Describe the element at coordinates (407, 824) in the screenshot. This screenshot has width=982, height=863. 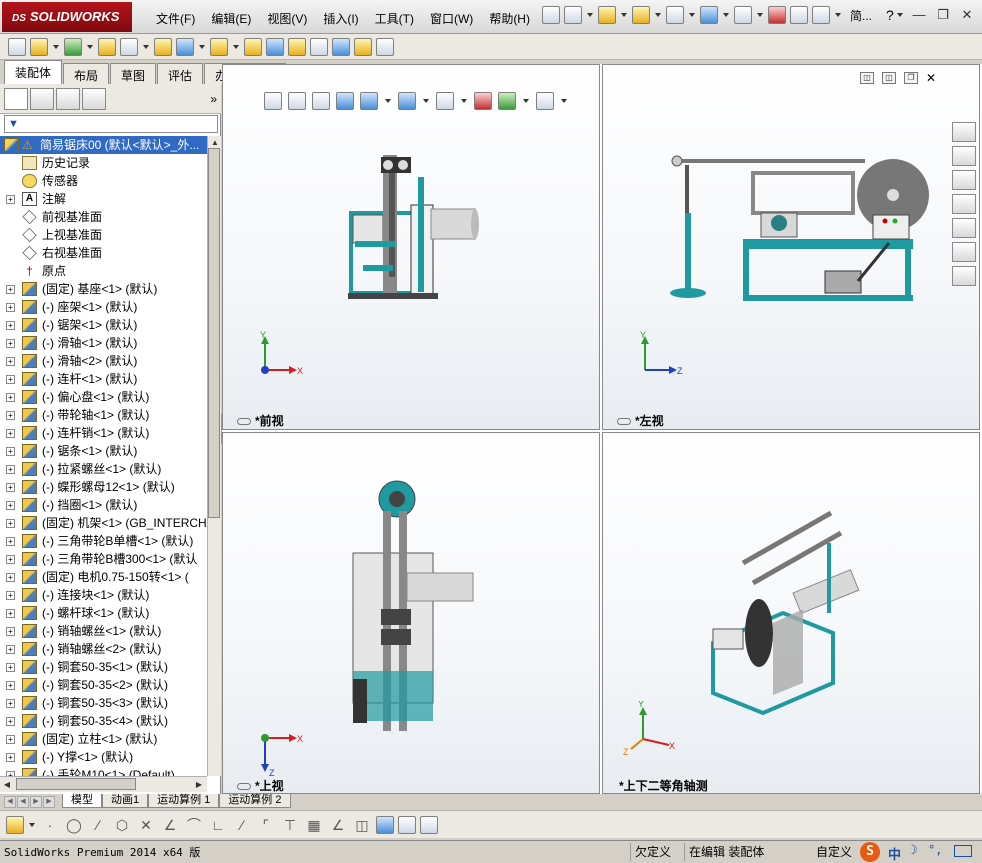
I see `view-sketch-icon` at that location.